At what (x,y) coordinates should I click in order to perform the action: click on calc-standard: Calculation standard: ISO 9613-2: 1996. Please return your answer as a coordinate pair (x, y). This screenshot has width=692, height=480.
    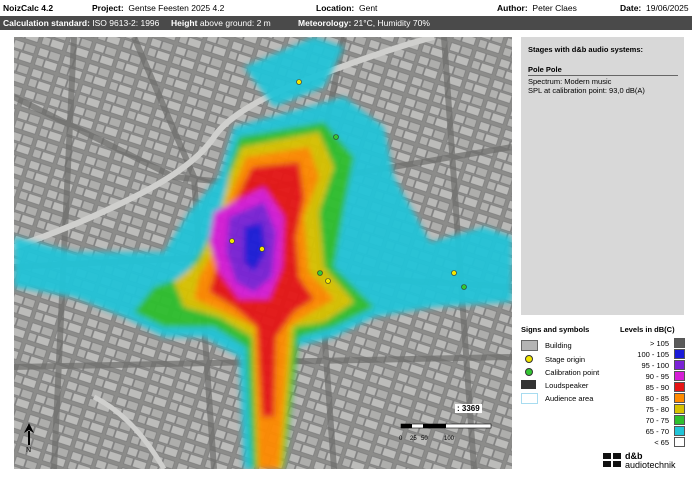
    Looking at the image, I should click on (81, 23).